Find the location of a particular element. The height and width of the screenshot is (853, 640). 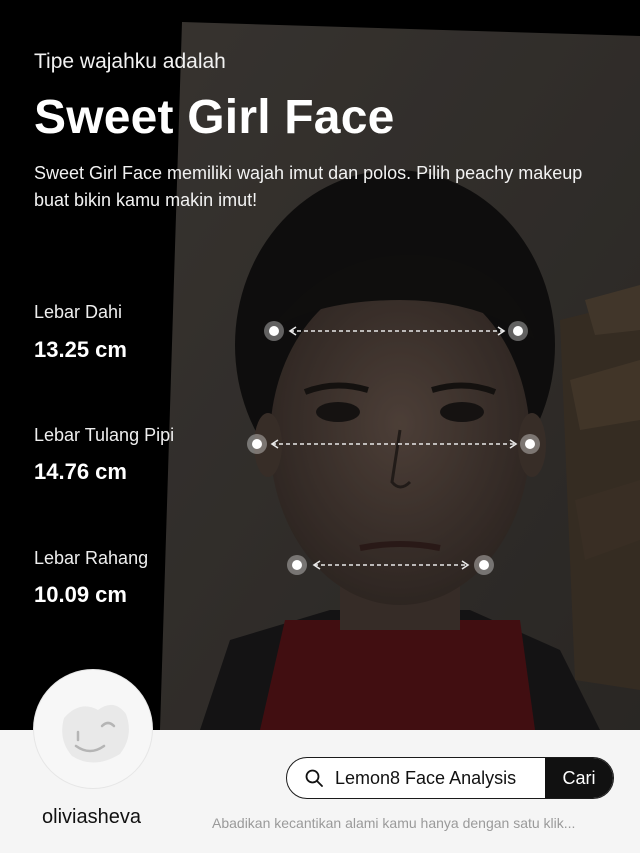

avatar-face-icon is located at coordinates (95, 733).